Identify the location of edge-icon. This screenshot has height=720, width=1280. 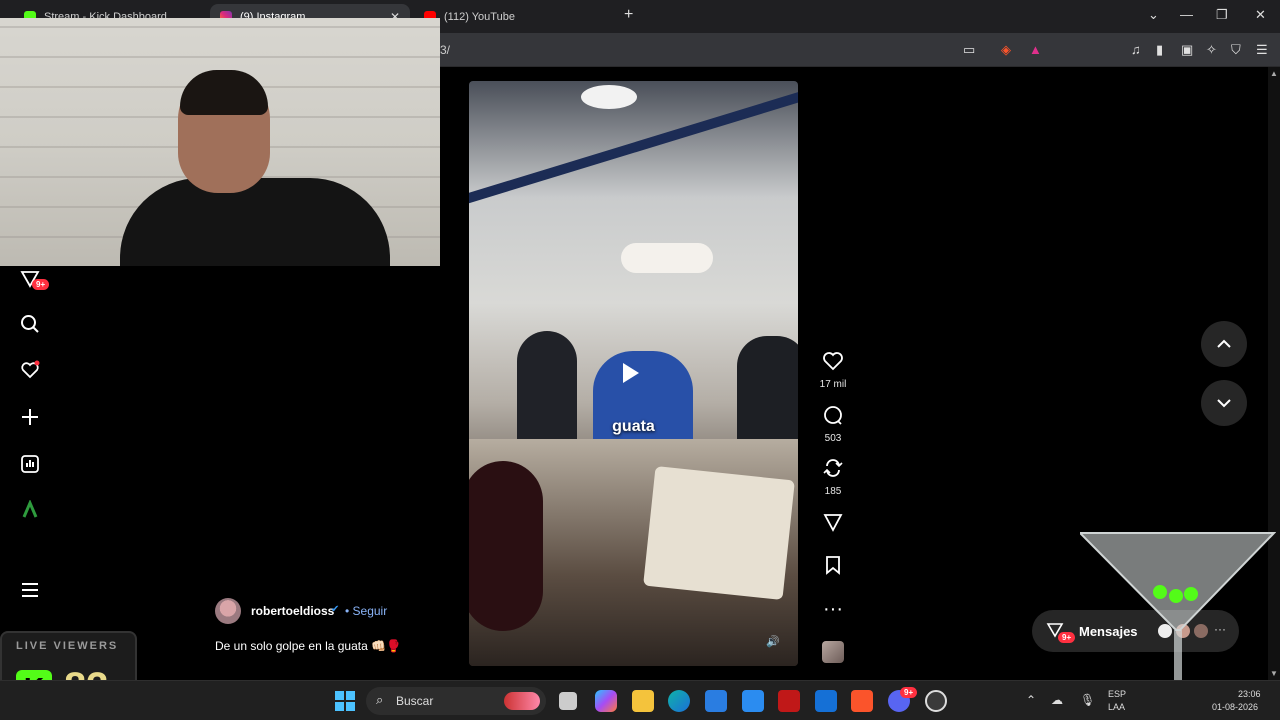
(679, 701).